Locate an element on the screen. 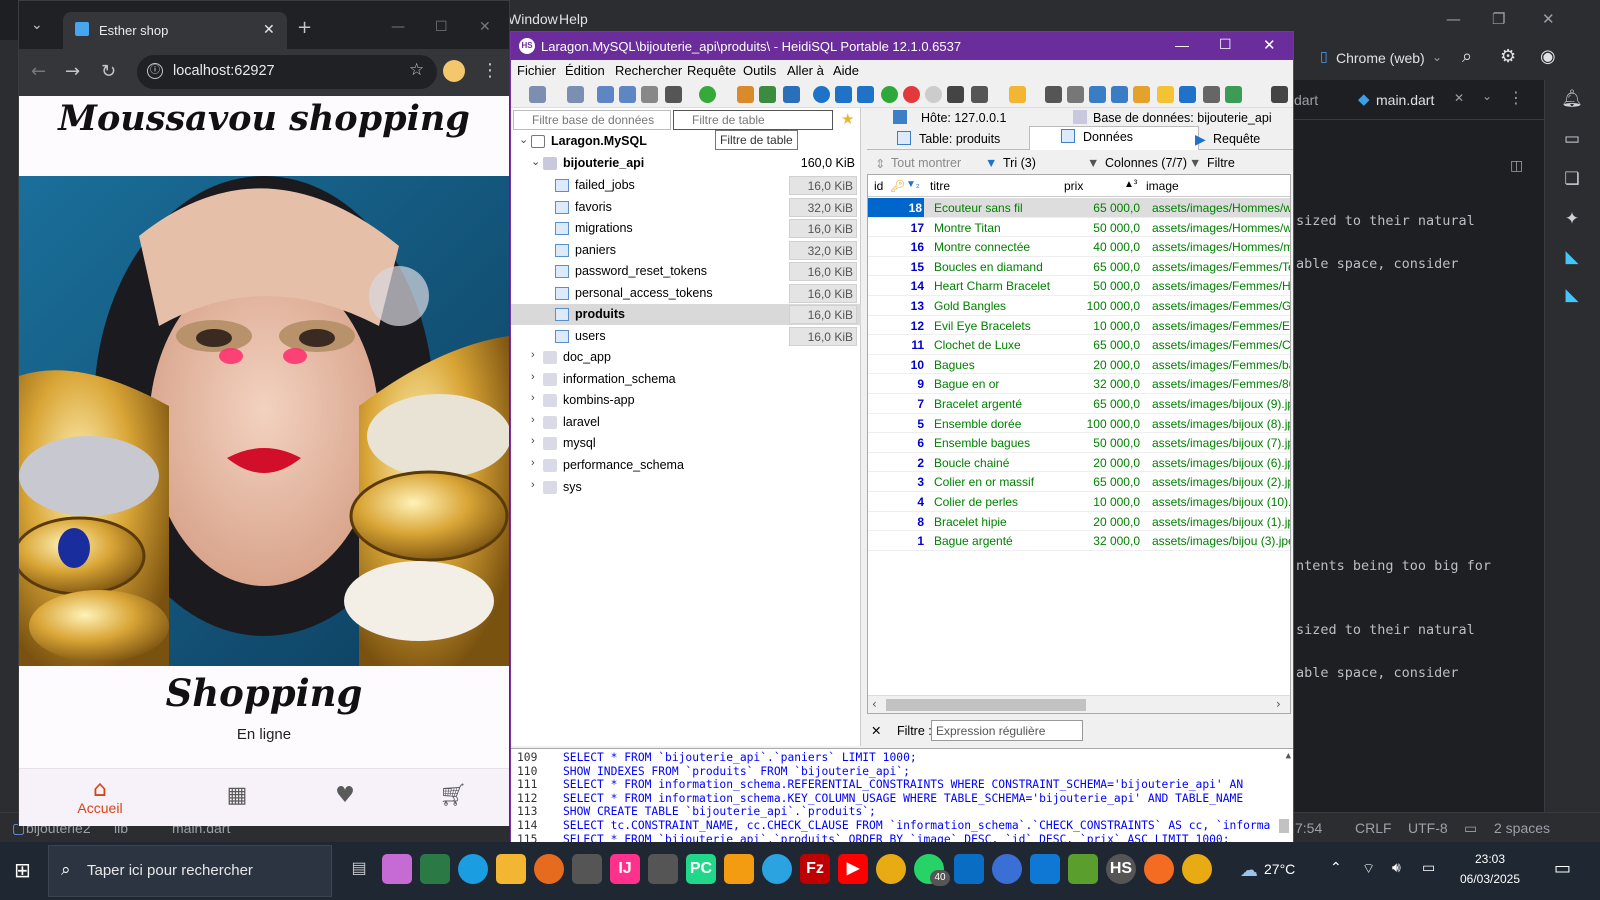  cell-prix: 20 000,0 is located at coordinates (1102, 365).